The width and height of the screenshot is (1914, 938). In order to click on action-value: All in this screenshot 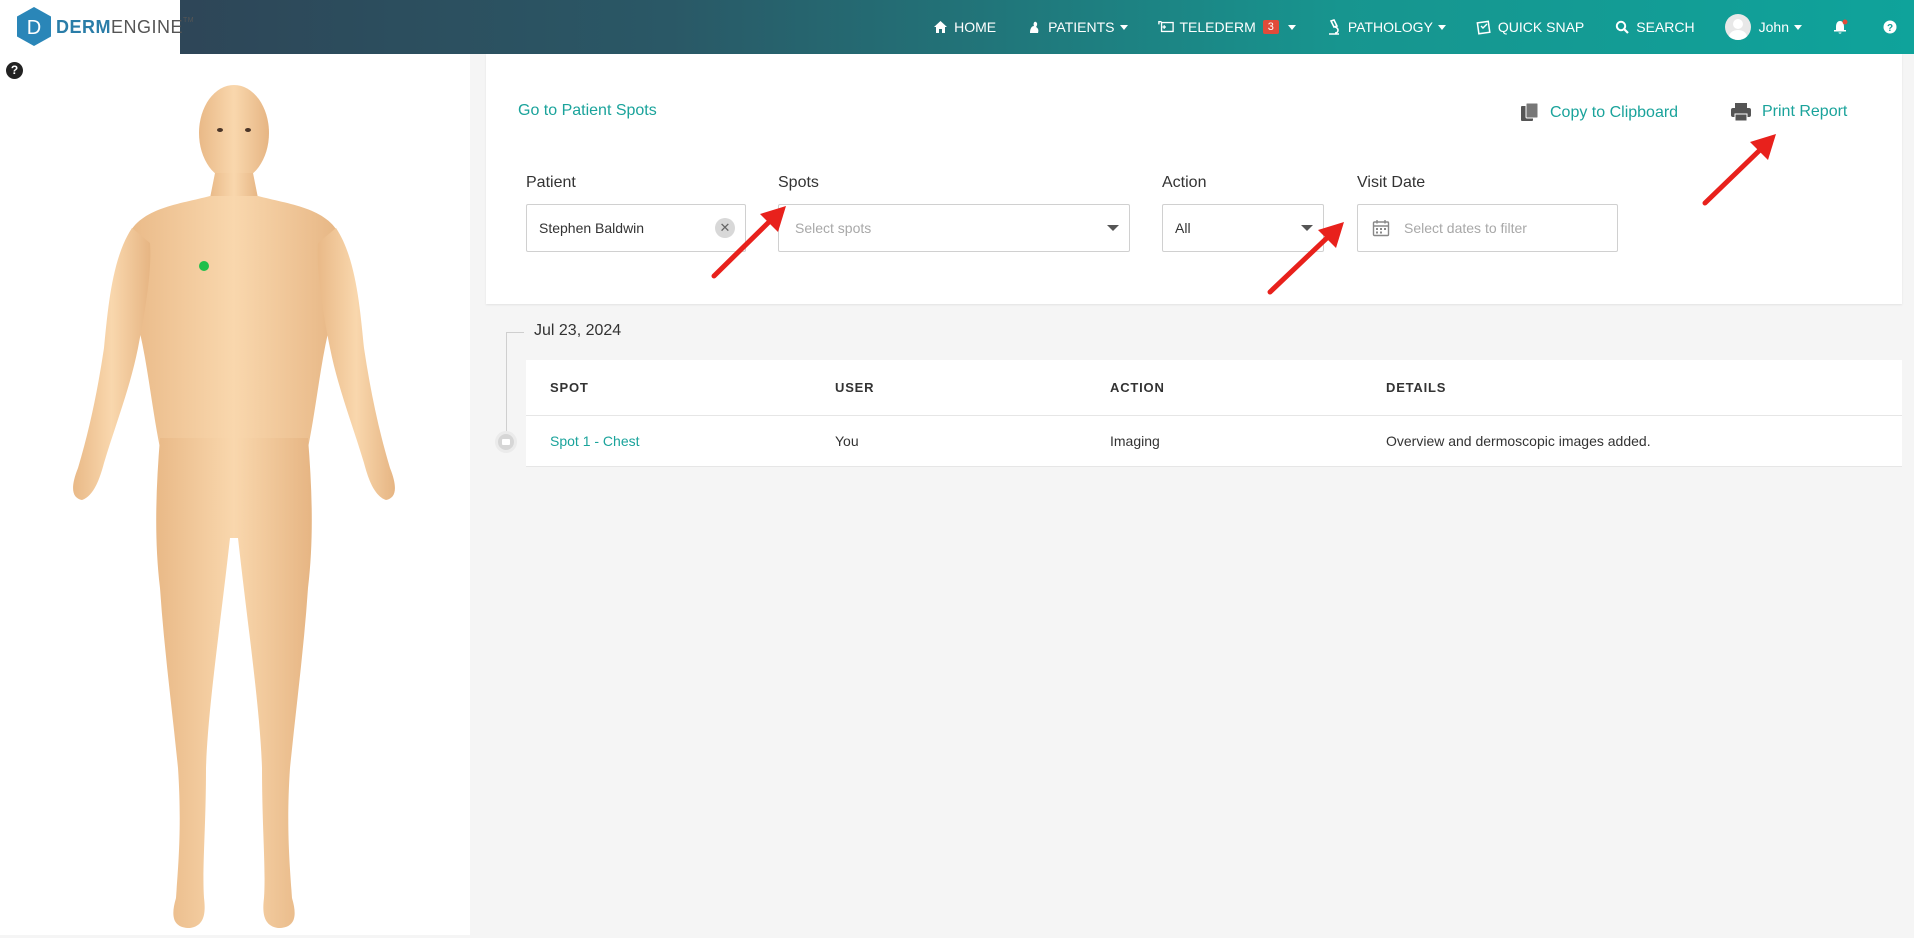, I will do `click(1183, 228)`.